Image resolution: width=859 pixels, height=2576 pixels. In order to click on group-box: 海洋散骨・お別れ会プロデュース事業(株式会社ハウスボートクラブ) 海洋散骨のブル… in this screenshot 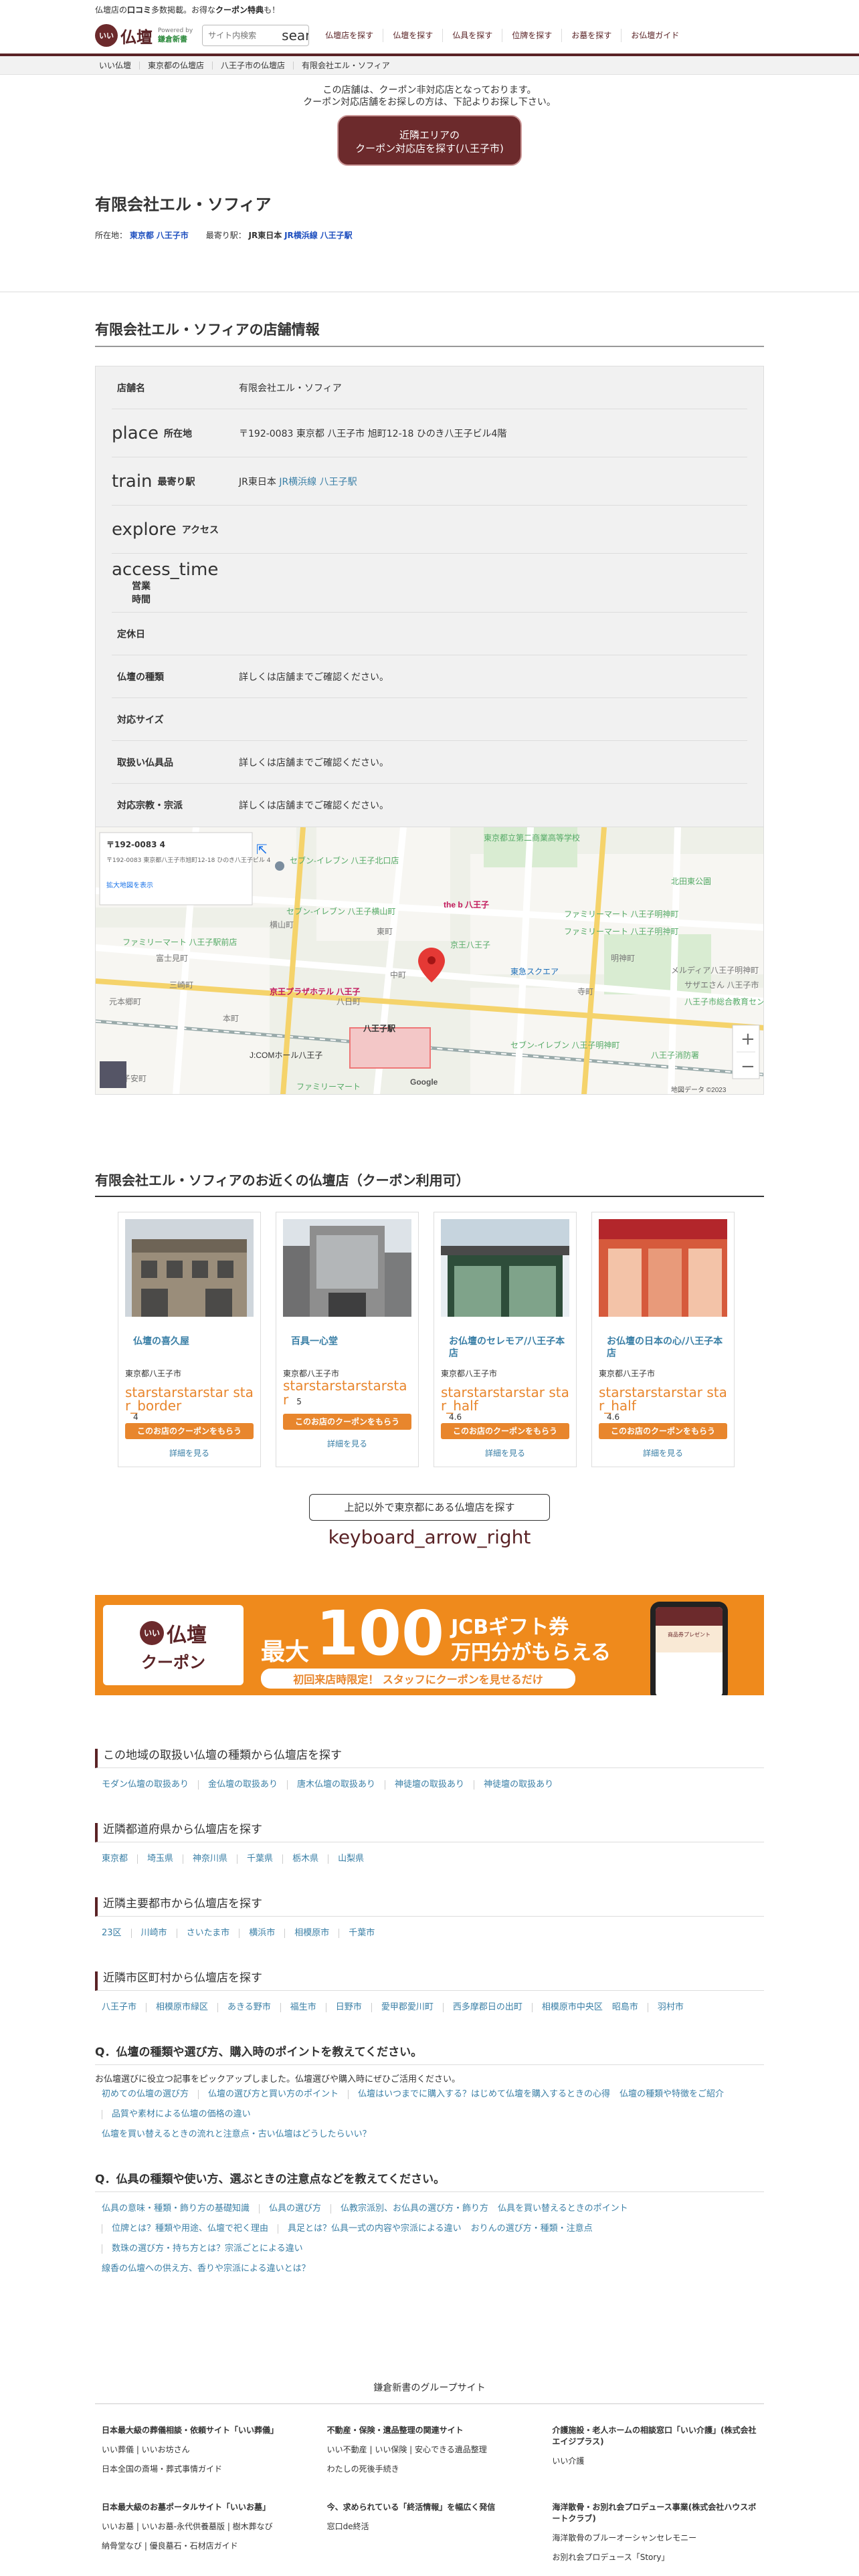, I will do `click(655, 2536)`.